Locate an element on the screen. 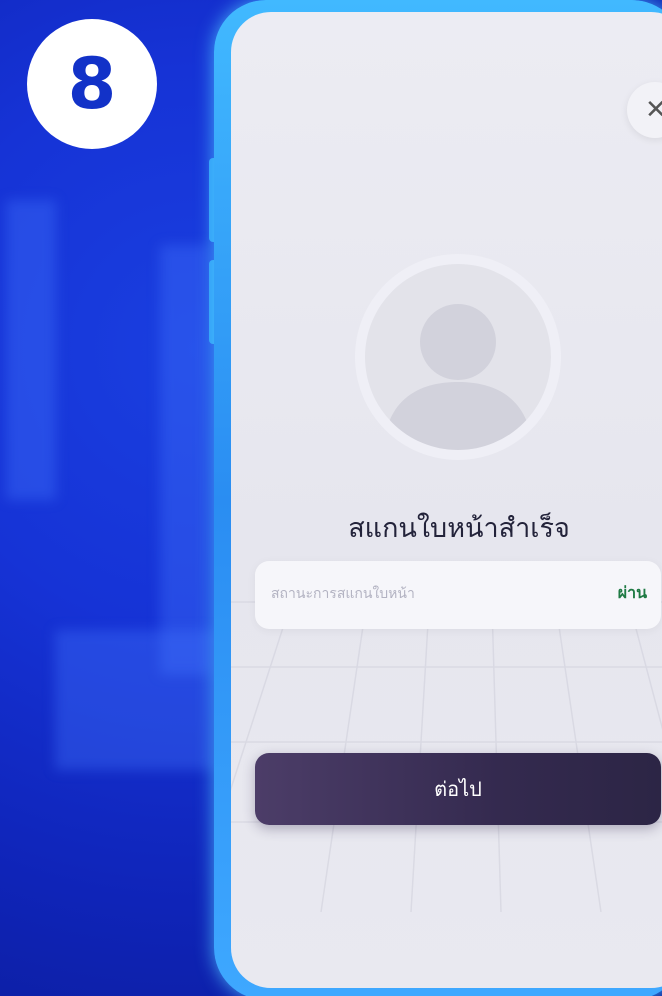  step-number-badge: 8 is located at coordinates (92, 84).